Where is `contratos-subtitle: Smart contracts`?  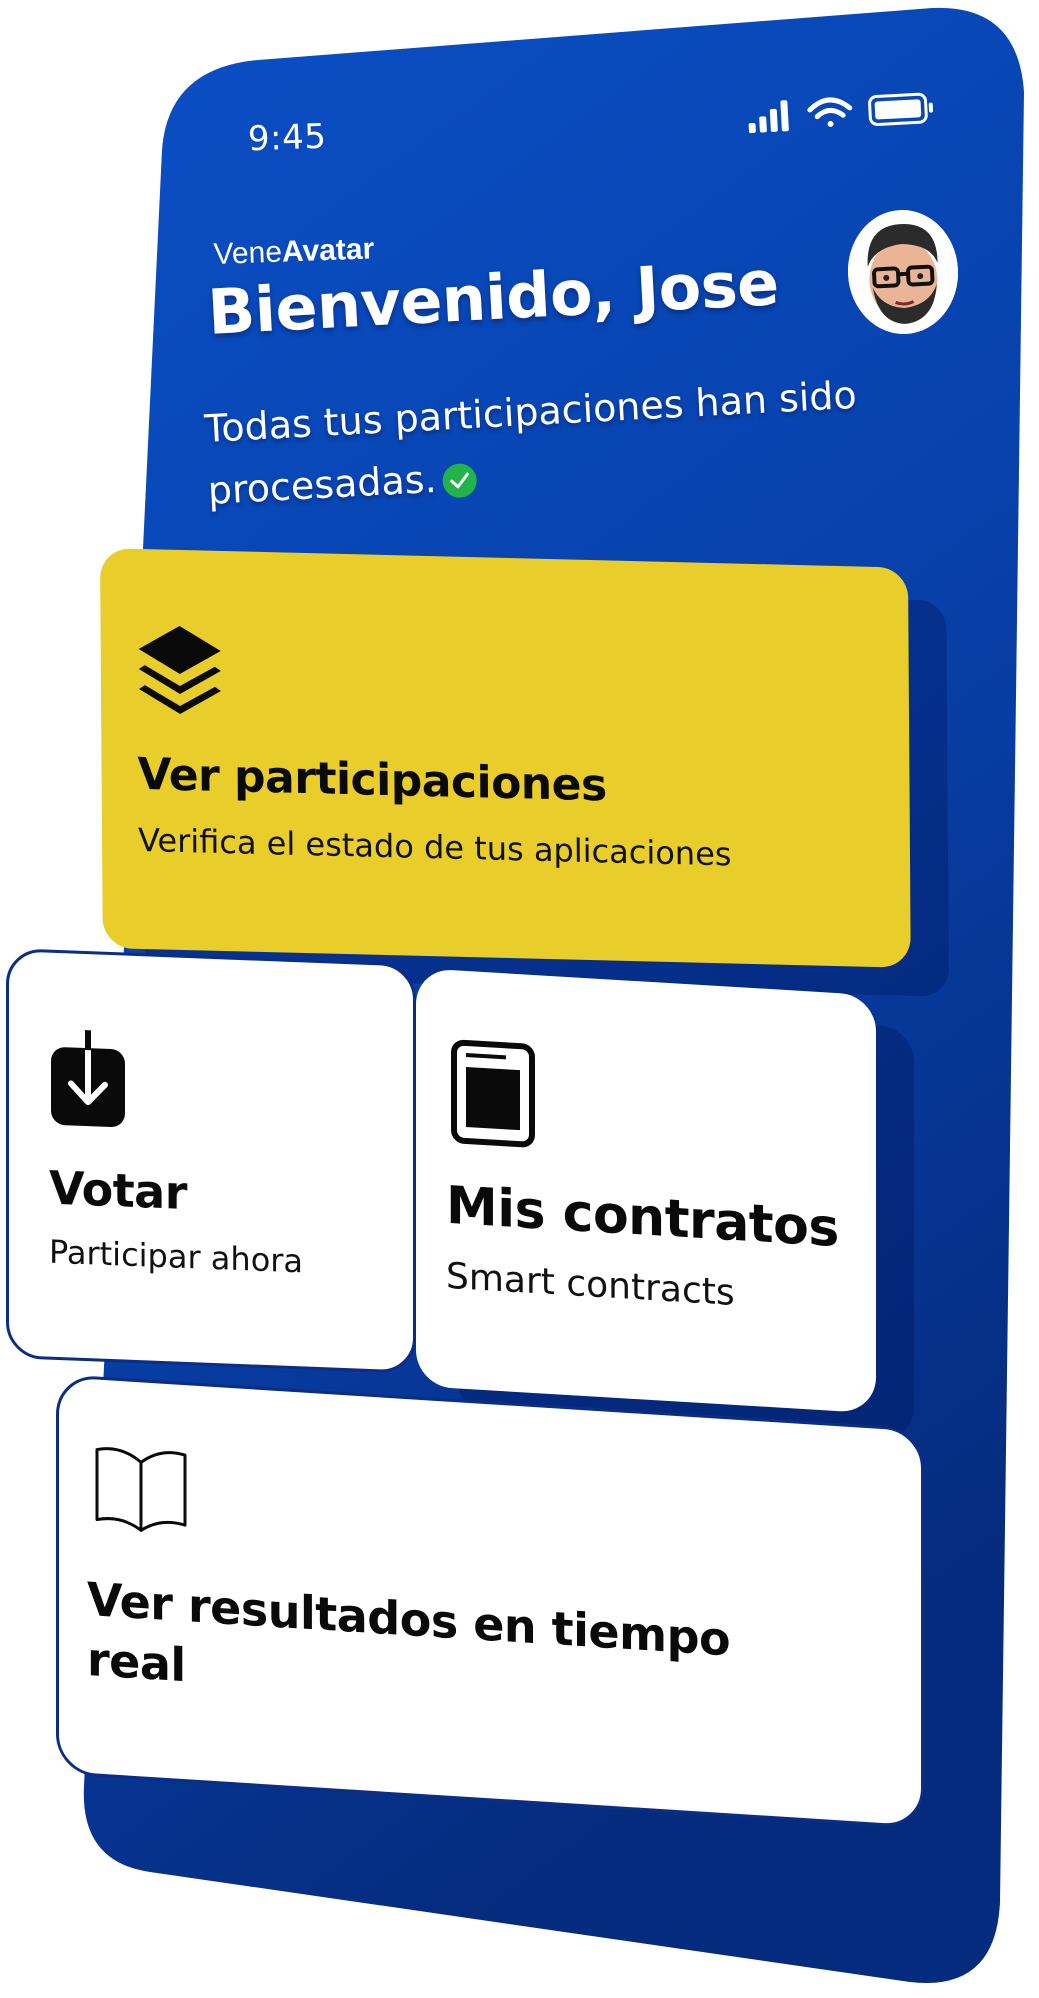 contratos-subtitle: Smart contracts is located at coordinates (590, 1284).